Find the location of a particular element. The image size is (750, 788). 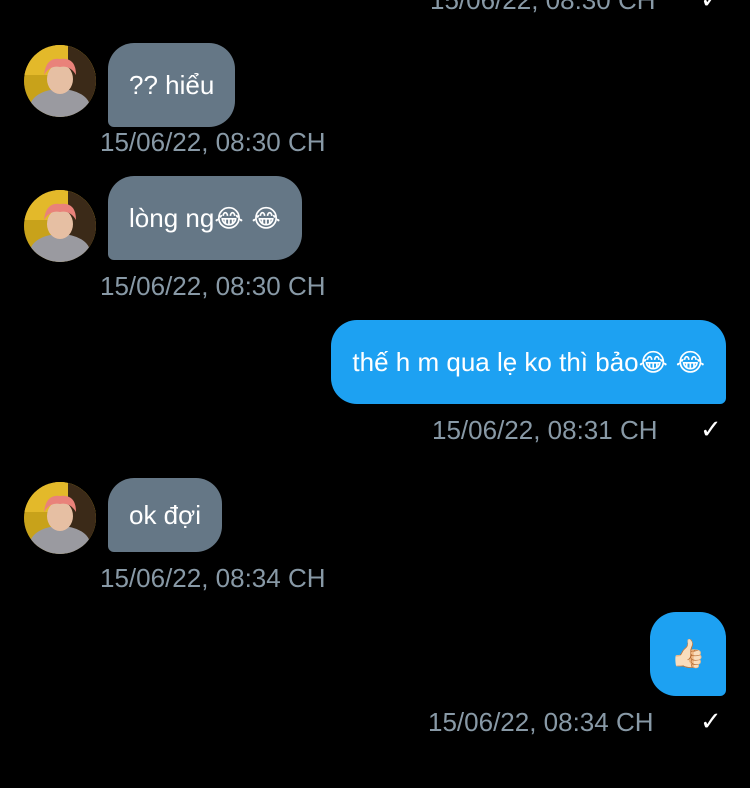

message-bubble-incoming: ?? hiểu is located at coordinates (172, 85).